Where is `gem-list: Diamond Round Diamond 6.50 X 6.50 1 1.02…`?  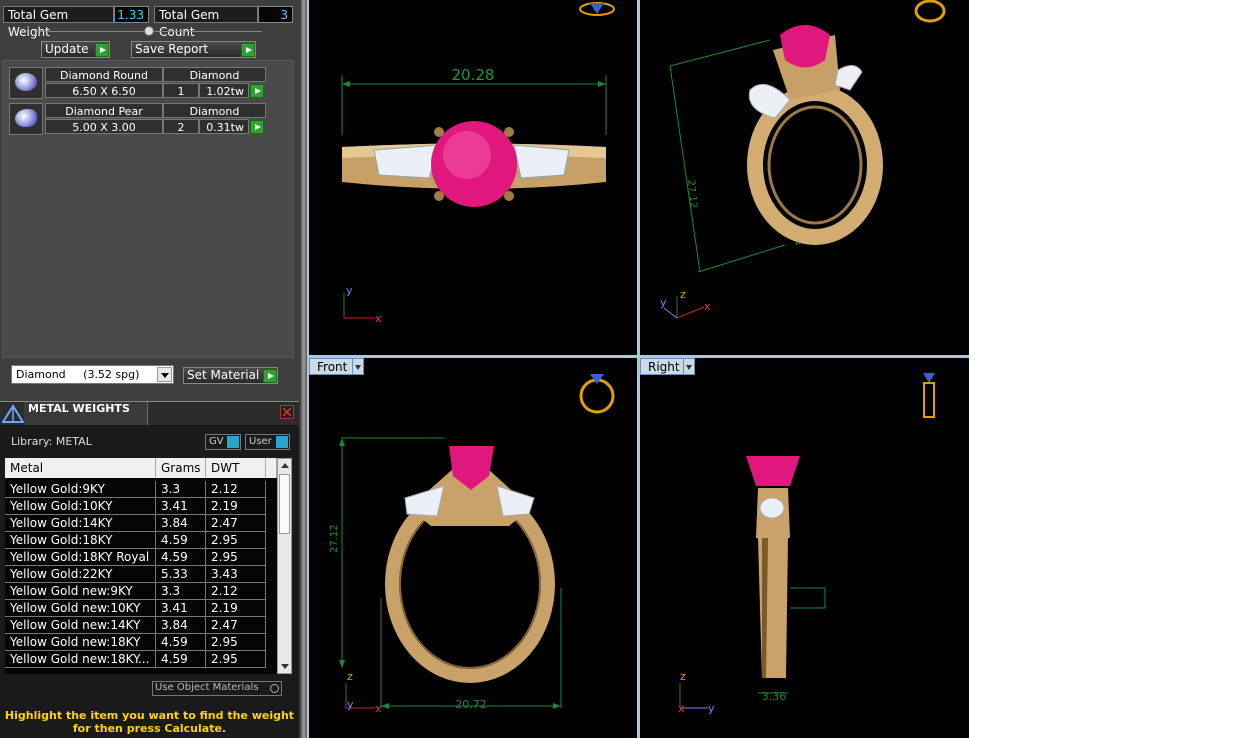 gem-list: Diamond Round Diamond 6.50 X 6.50 1 1.02… is located at coordinates (148, 209).